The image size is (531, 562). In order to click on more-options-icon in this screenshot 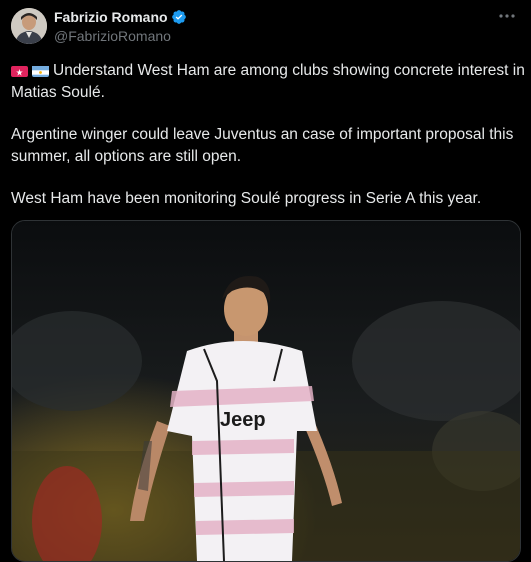, I will do `click(507, 16)`.